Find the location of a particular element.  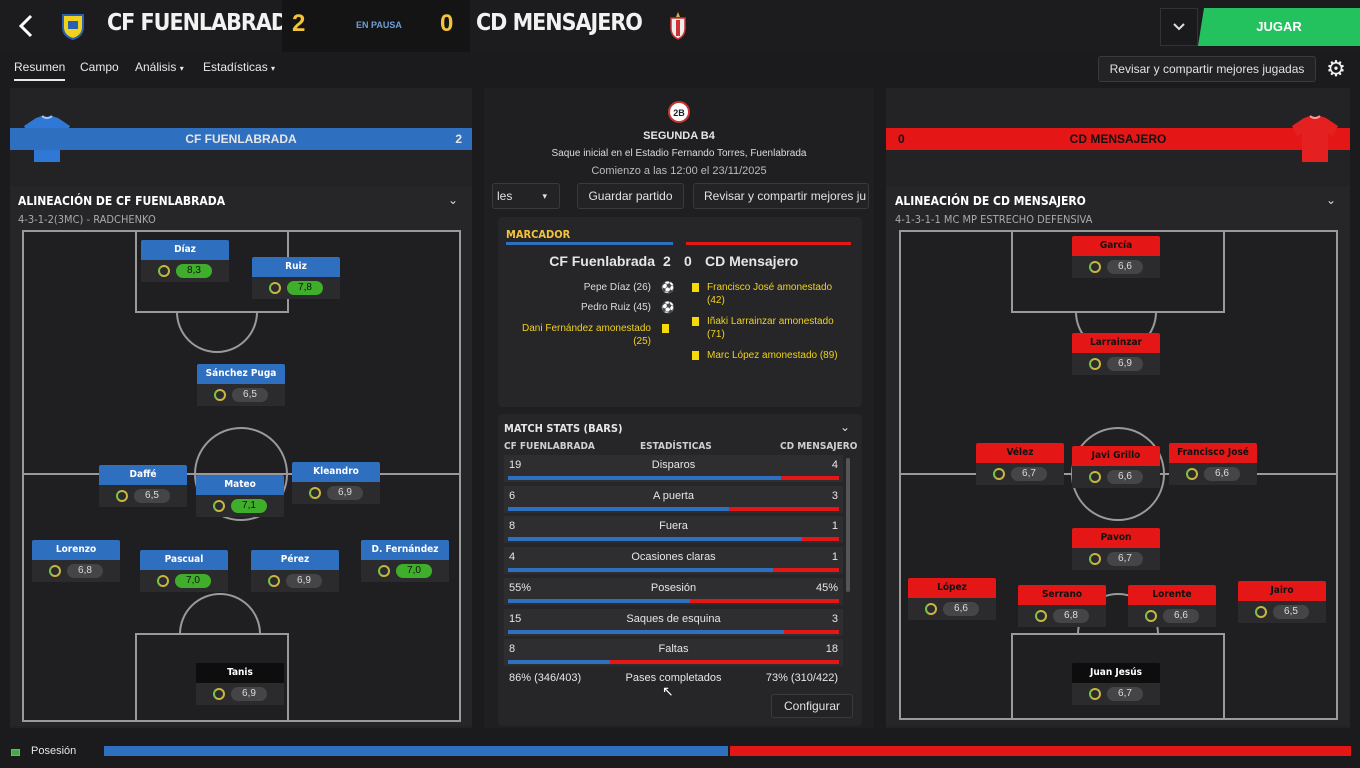

tab-analisis: Análisis ▾ is located at coordinates (159, 67).